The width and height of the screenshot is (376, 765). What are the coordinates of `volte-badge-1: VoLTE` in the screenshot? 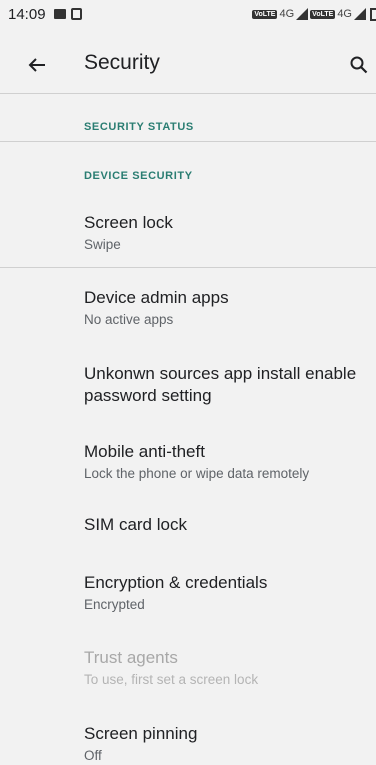 It's located at (265, 14).